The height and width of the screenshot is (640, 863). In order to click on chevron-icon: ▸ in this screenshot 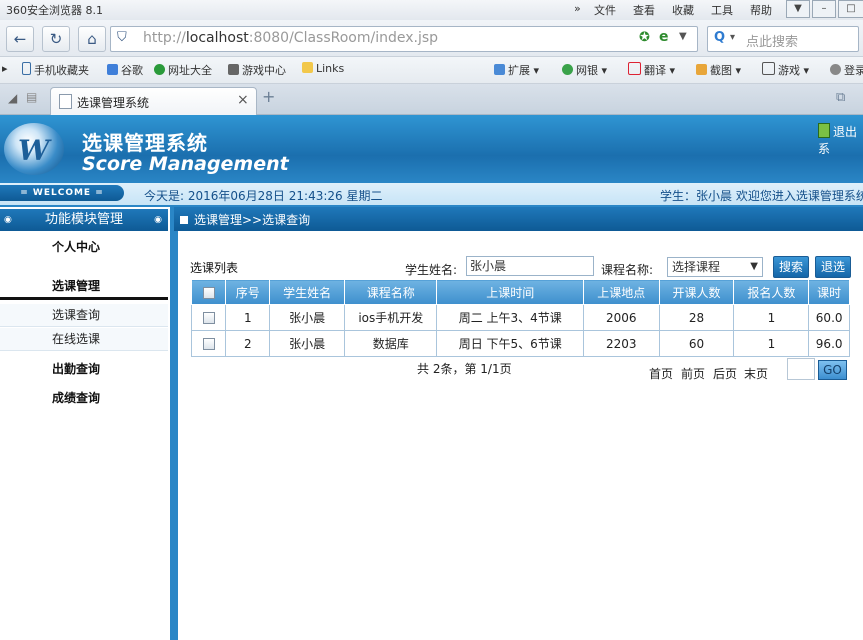, I will do `click(5, 68)`.